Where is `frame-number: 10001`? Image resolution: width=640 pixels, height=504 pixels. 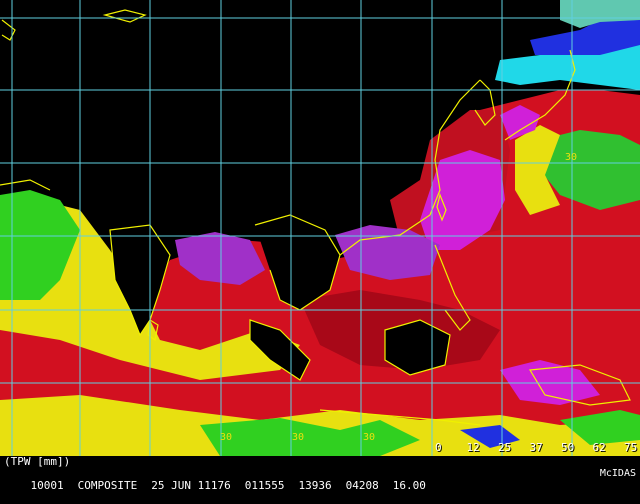
frame-number: 10001 is located at coordinates (47, 485).